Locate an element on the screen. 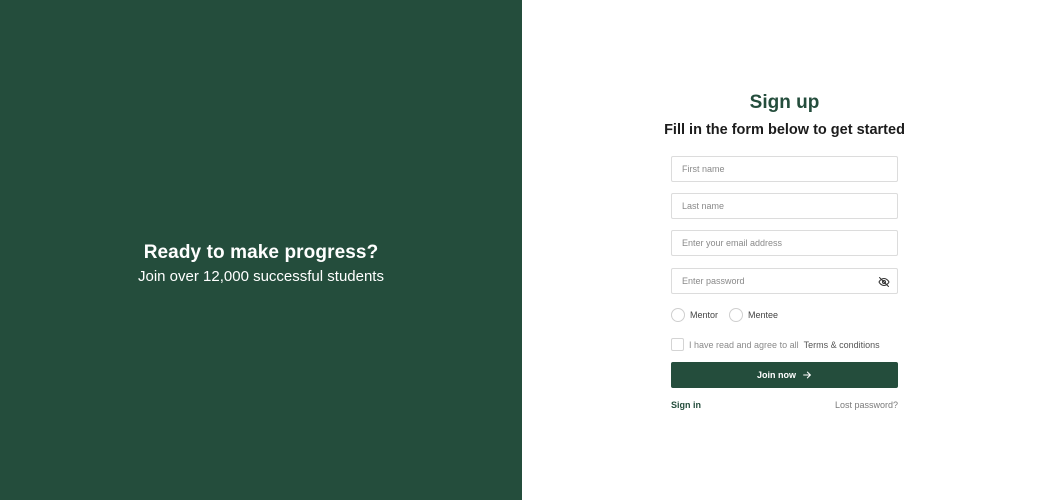  hero-subtitle: Join over 12,000 successful students is located at coordinates (261, 276).